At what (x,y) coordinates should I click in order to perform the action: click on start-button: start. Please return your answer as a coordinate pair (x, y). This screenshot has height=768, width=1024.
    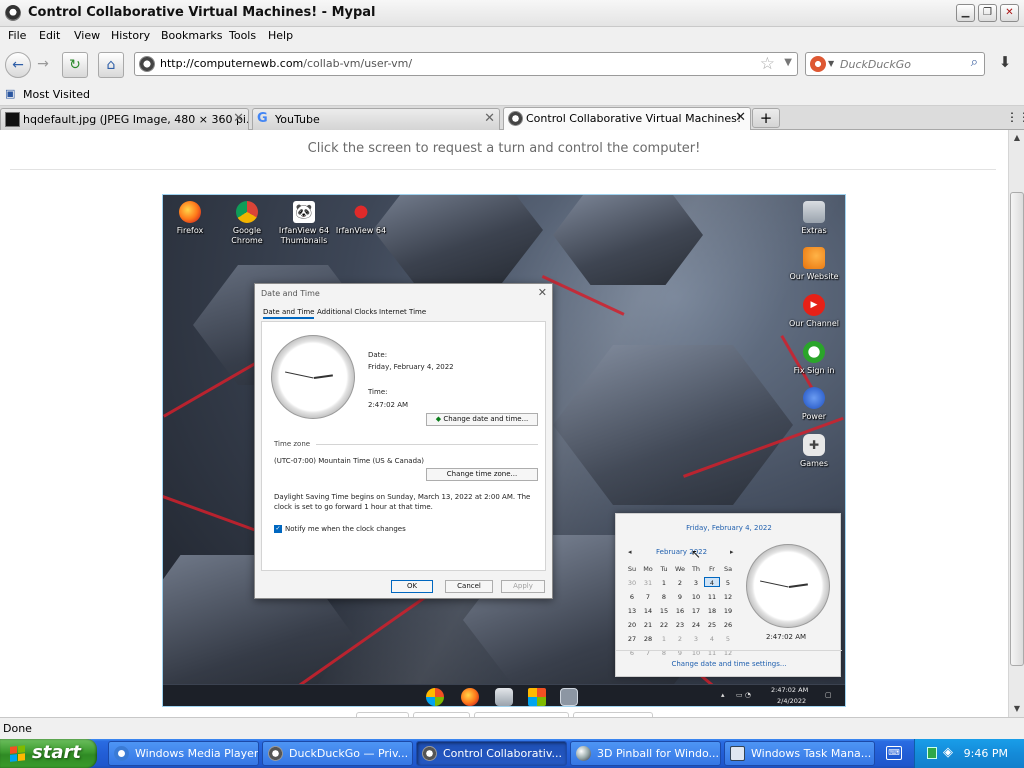
    Looking at the image, I should click on (48, 753).